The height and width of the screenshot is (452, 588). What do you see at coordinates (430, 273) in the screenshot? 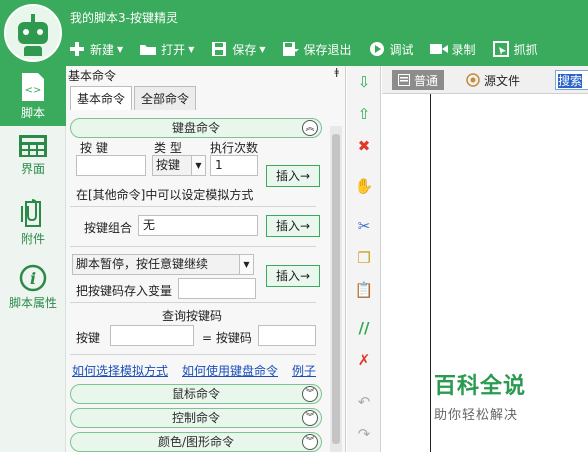
I see `editor-gutter-line` at bounding box center [430, 273].